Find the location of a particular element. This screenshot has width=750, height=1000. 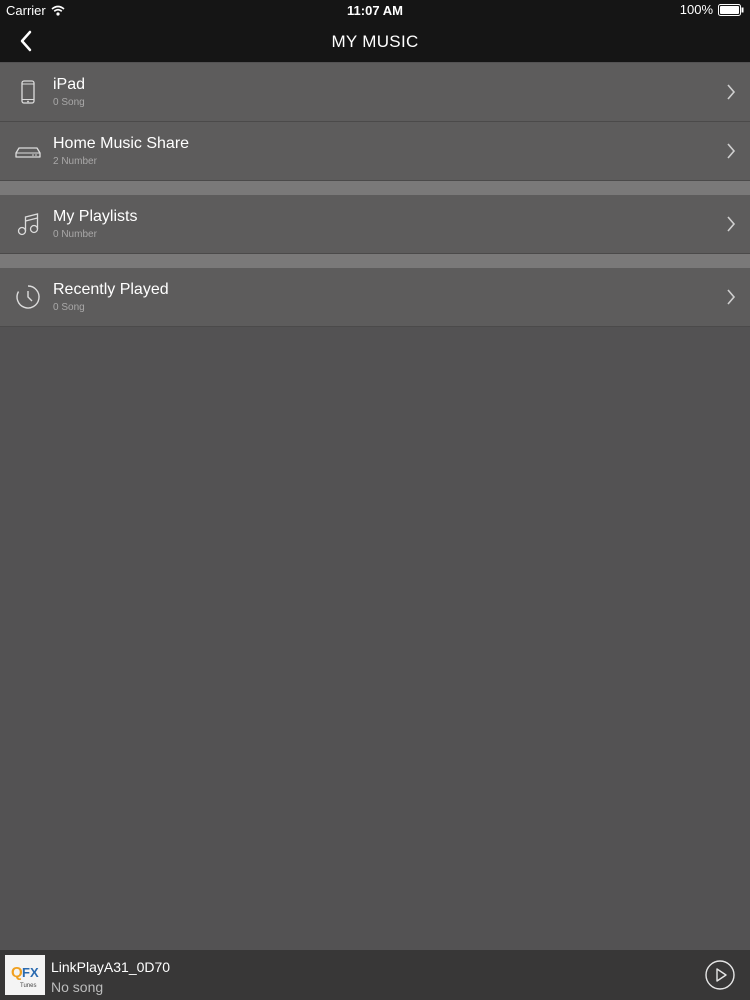

navigation-bar: MY MUSIC is located at coordinates (375, 41).